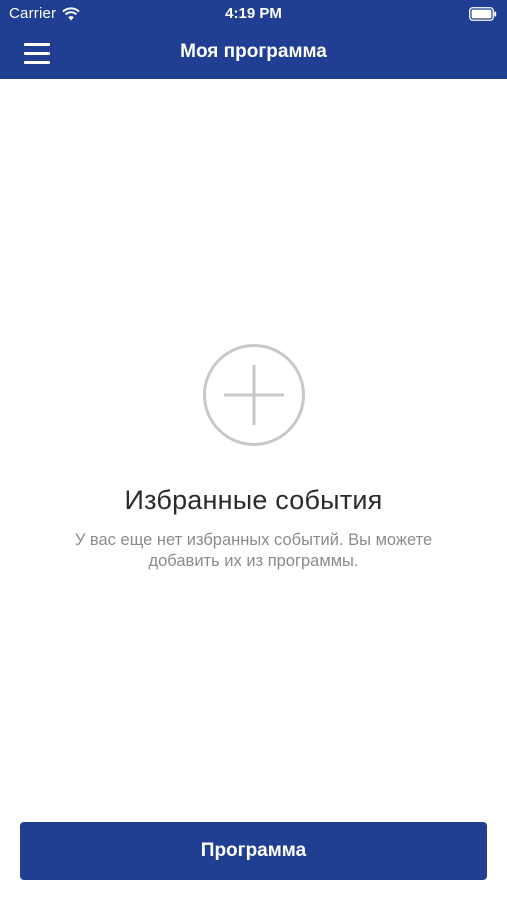 This screenshot has height=900, width=507. I want to click on navigation-bar: Моя программа, so click(253, 53).